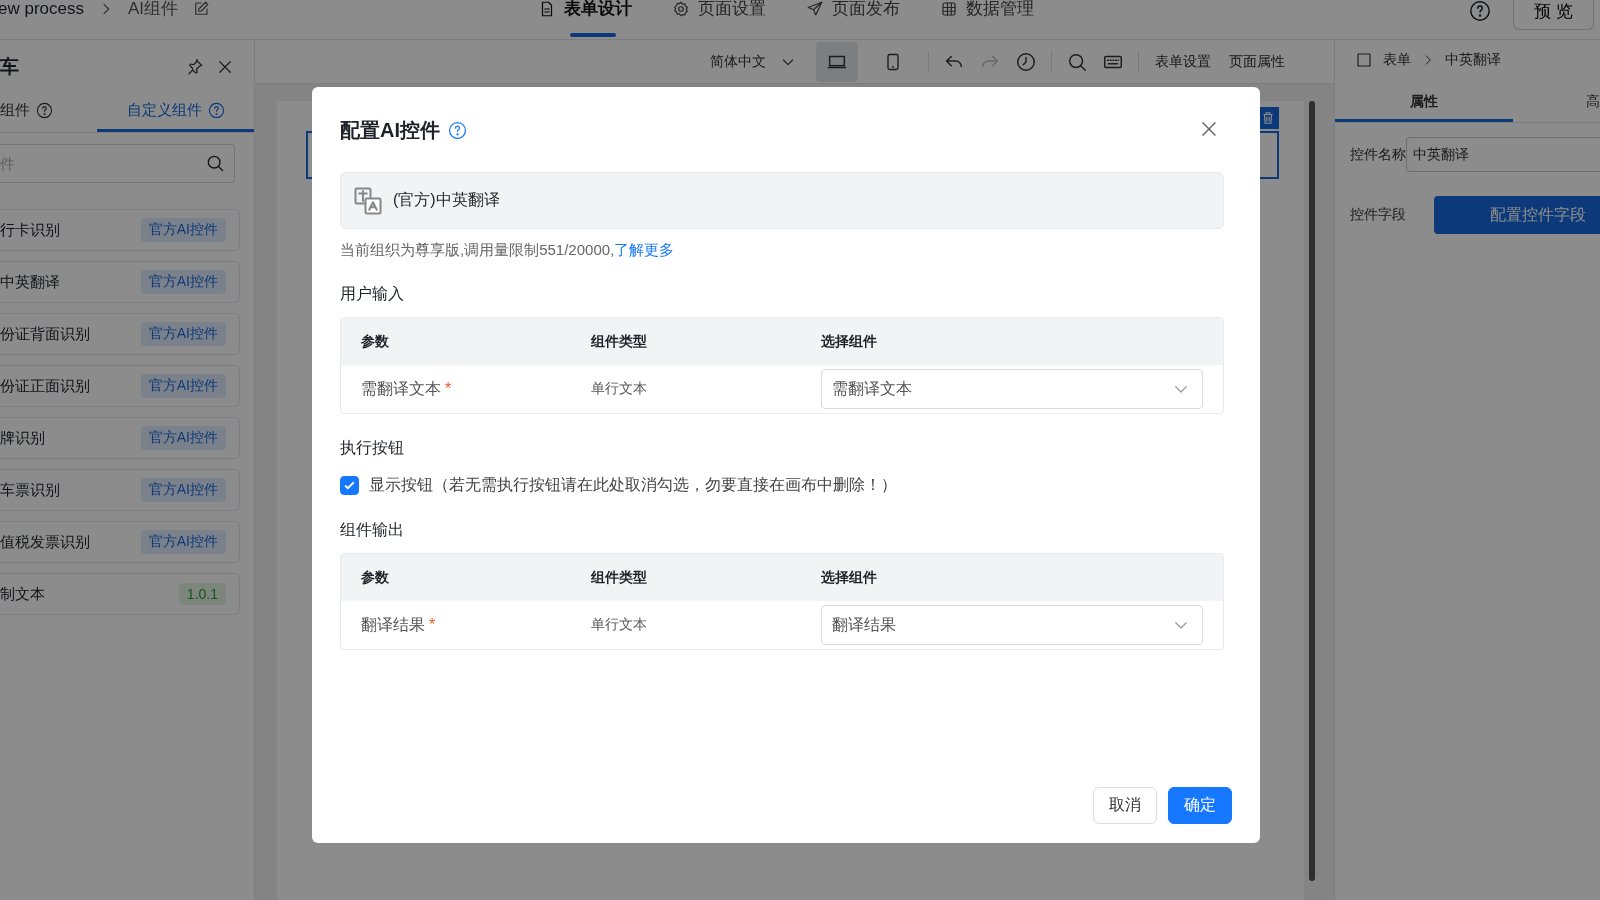 Image resolution: width=1600 pixels, height=900 pixels. I want to click on check-icon, so click(349, 485).